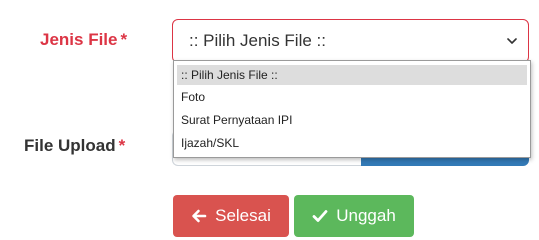  I want to click on jenis-file-selected-value: :: Pilih Jenis File ::, so click(257, 40).